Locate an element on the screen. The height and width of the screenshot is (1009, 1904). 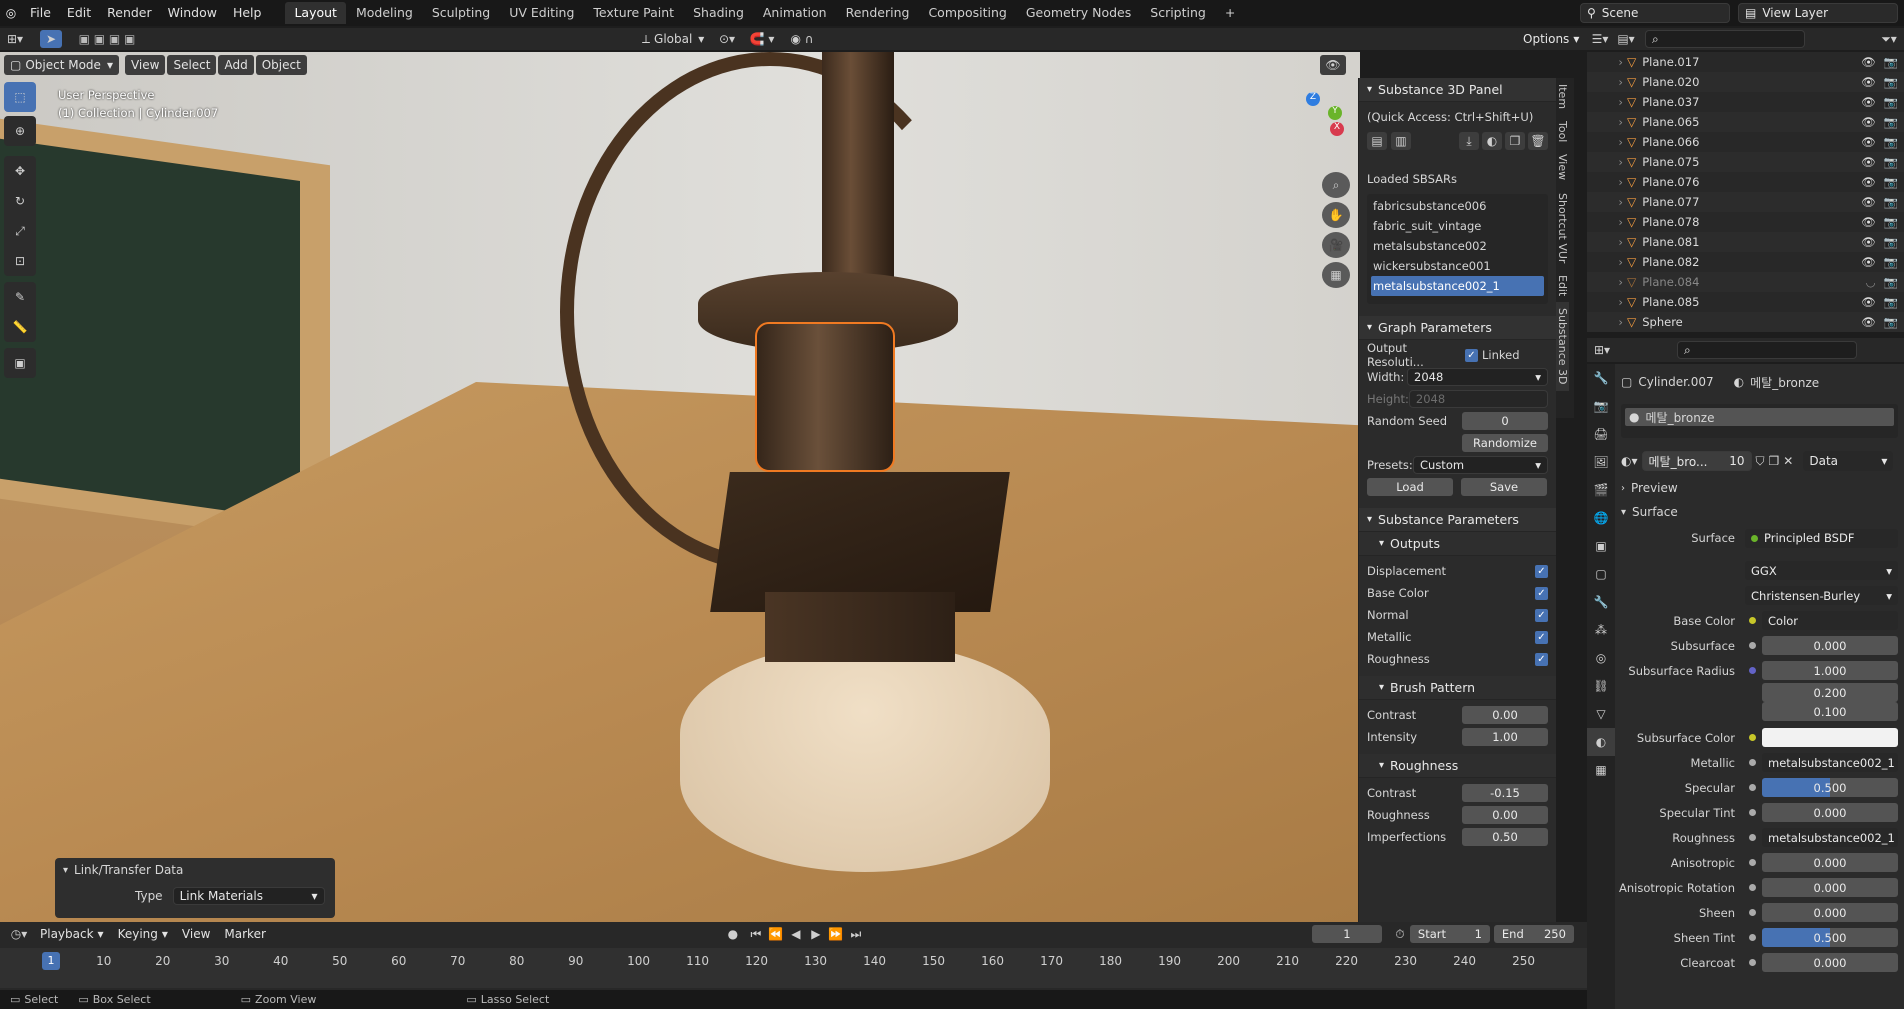
marker-menu: Marker is located at coordinates (244, 934).